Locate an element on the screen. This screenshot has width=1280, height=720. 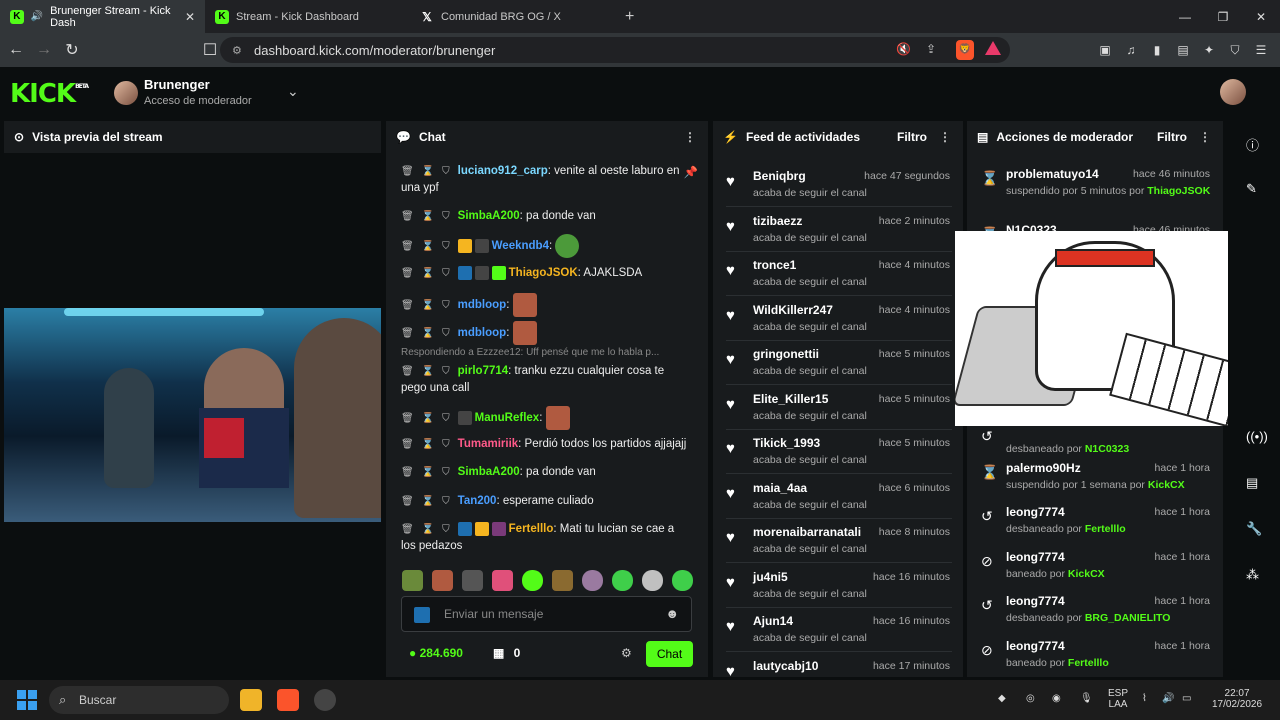
reload-icon: ↻ is located at coordinates (72, 50).